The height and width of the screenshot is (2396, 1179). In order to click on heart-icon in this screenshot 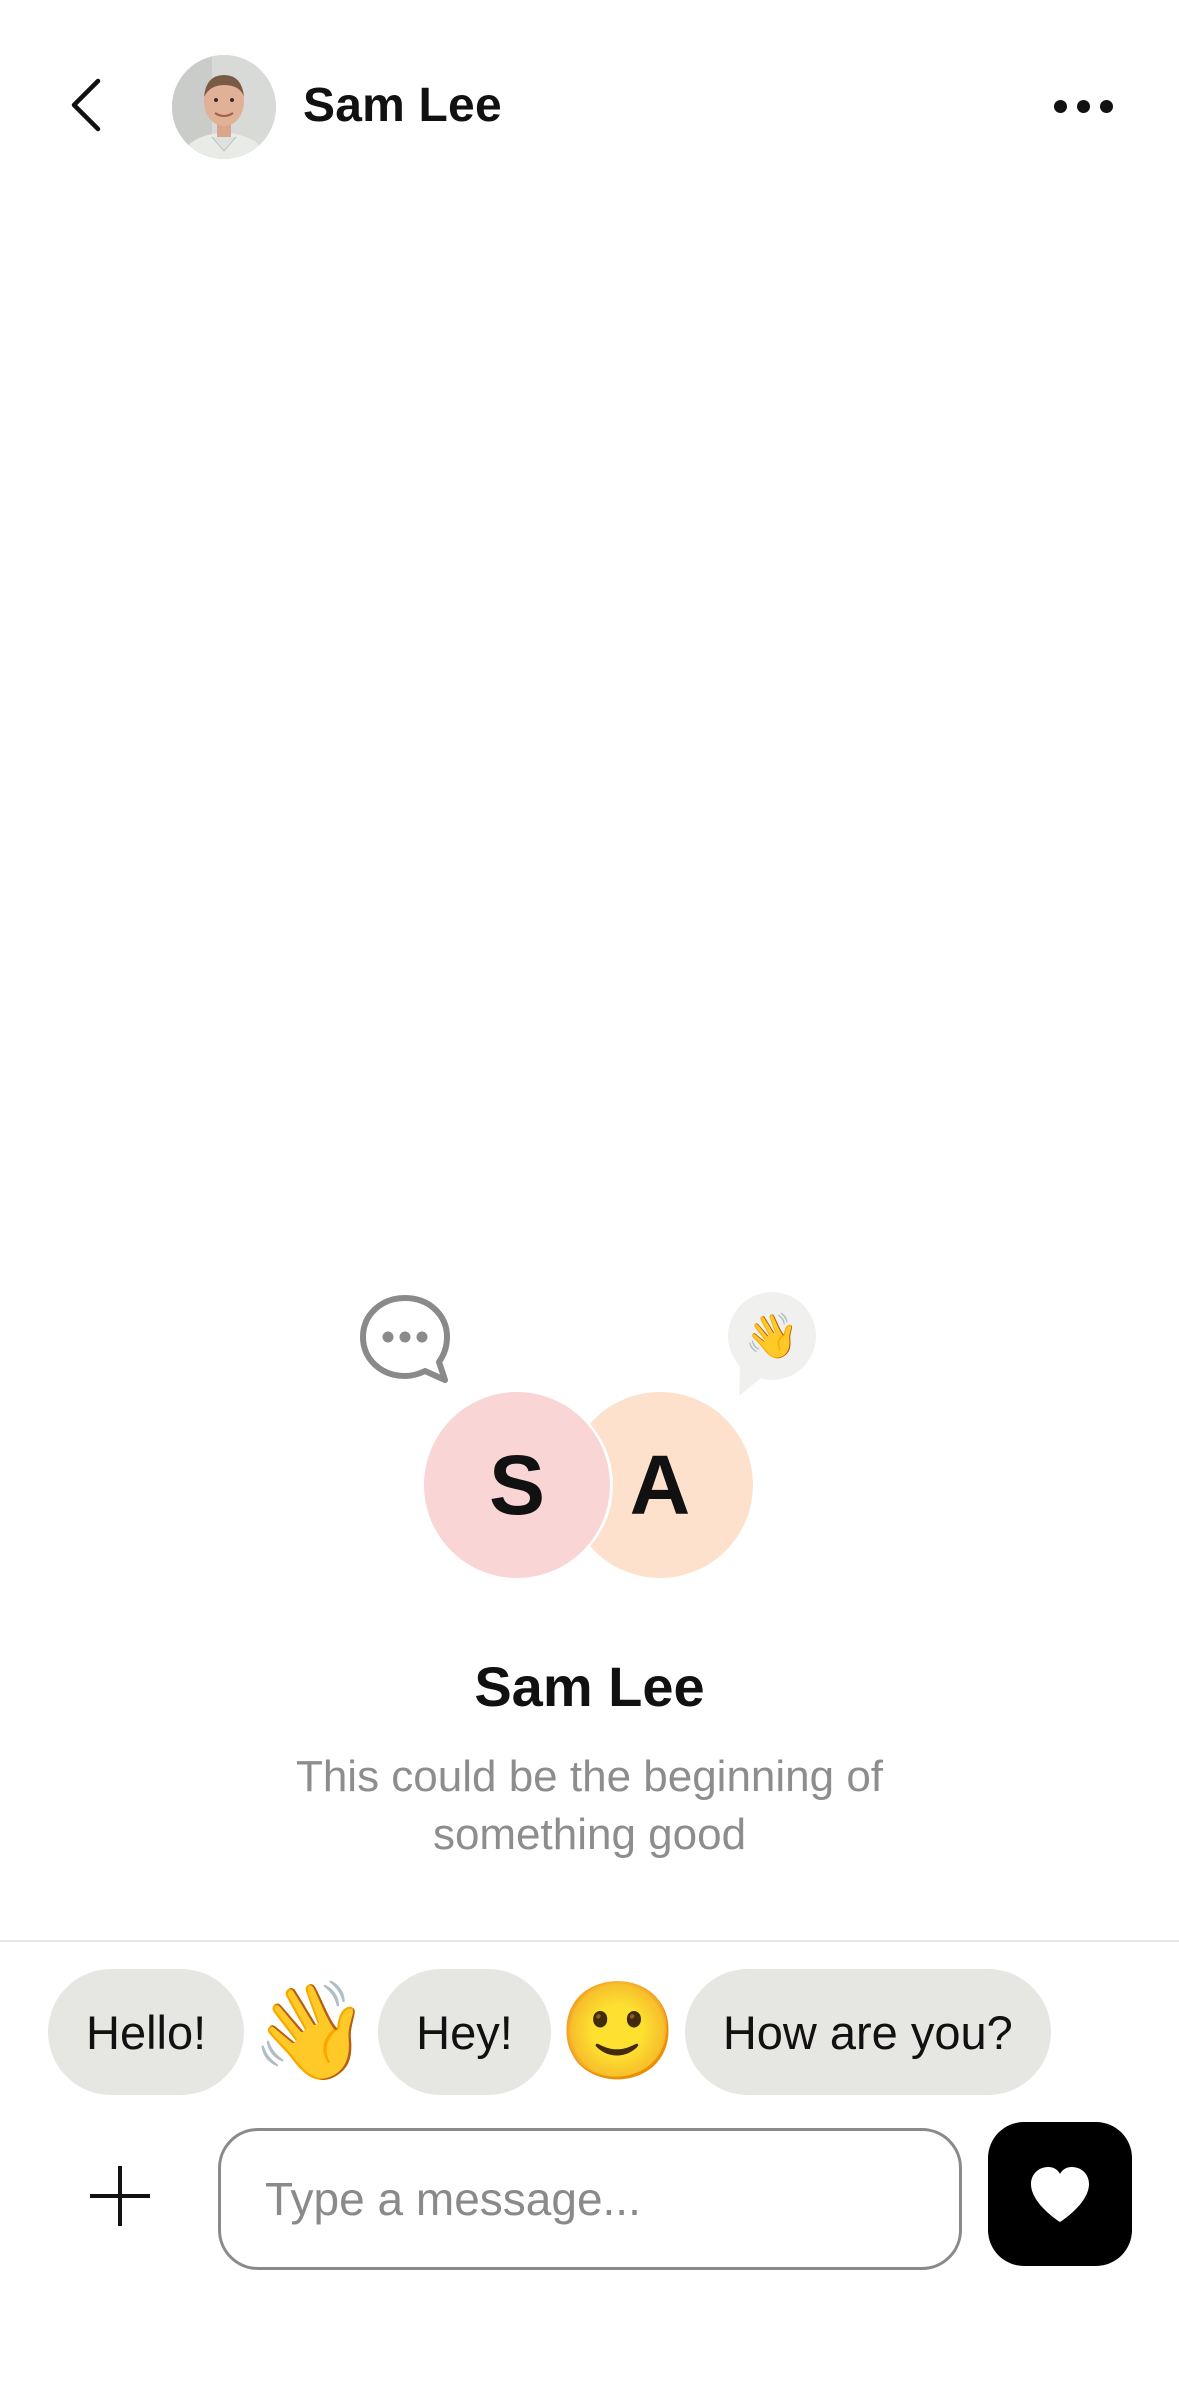, I will do `click(1060, 2194)`.